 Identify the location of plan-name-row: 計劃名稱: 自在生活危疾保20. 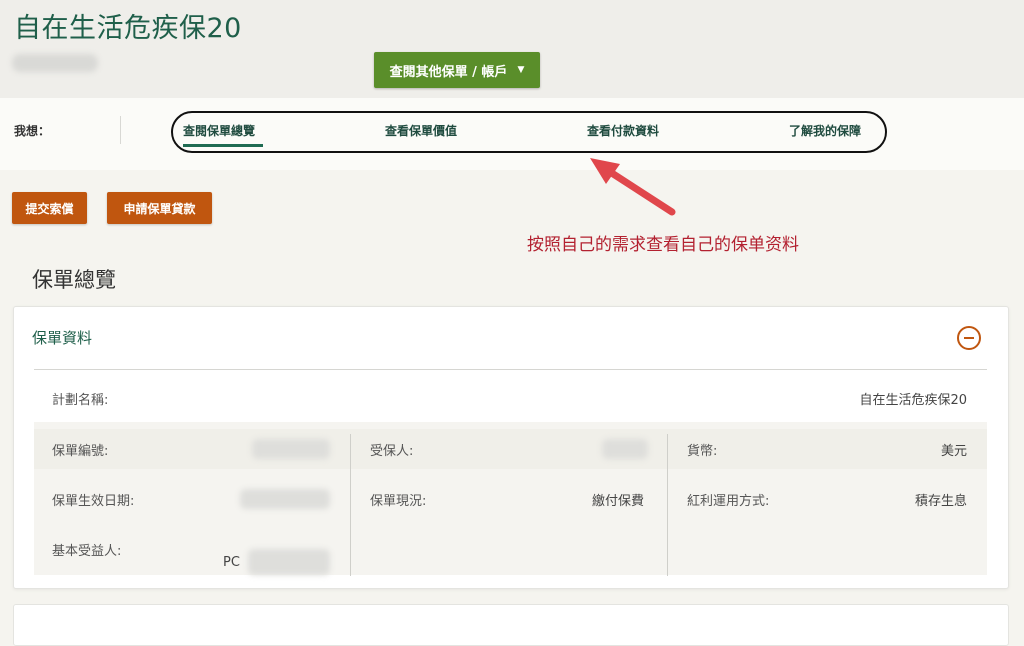
(510, 397).